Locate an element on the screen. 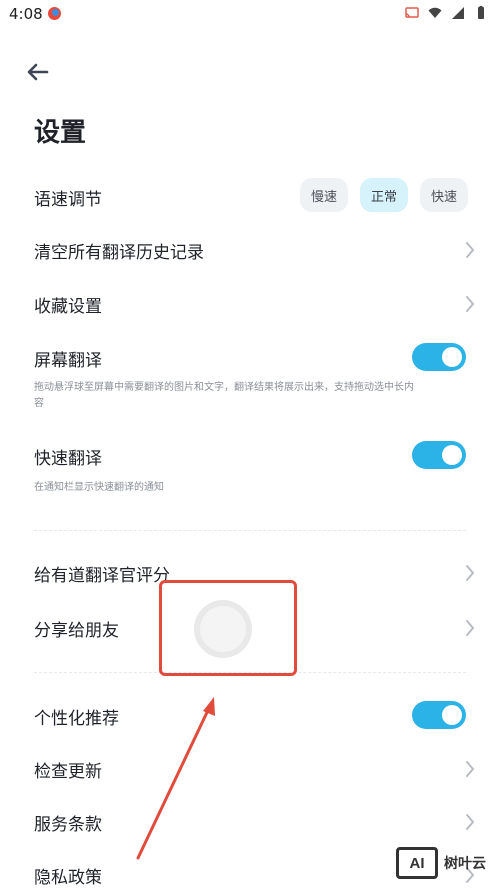 Image resolution: width=500 pixels, height=889 pixels. privacy-label: 隐私政策 is located at coordinates (68, 878).